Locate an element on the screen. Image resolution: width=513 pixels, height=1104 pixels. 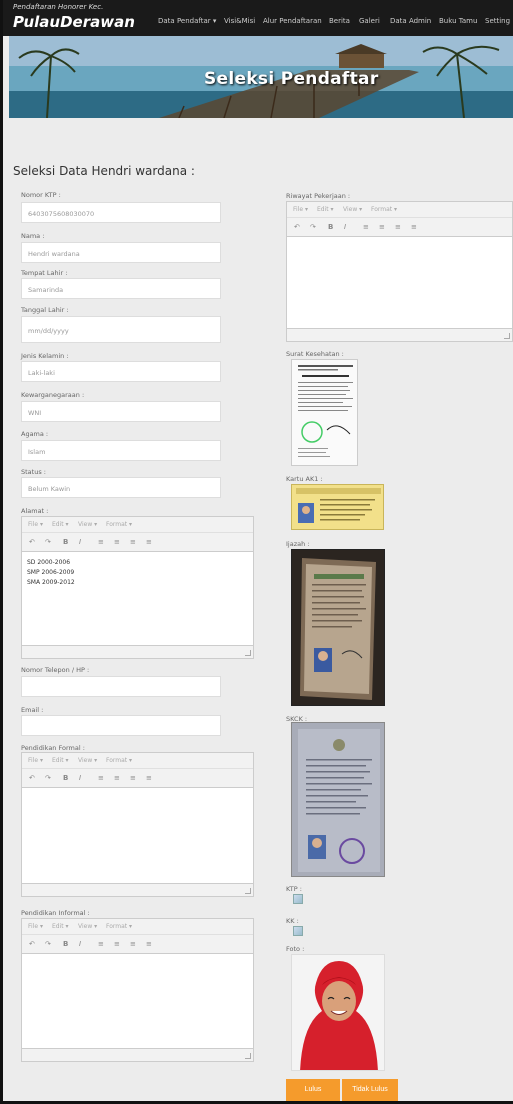
email-input is located at coordinates (121, 725).